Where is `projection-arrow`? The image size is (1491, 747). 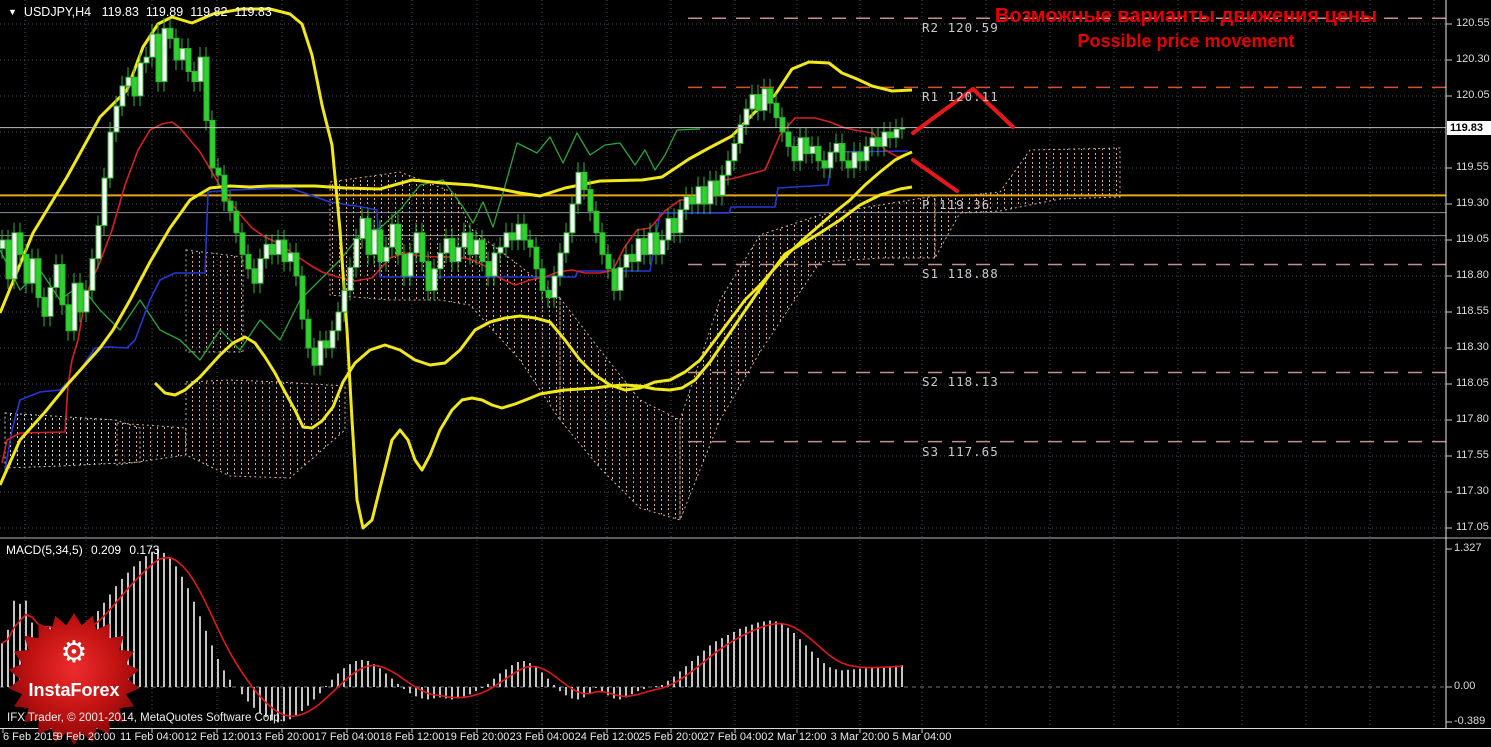 projection-arrow is located at coordinates (935, 175).